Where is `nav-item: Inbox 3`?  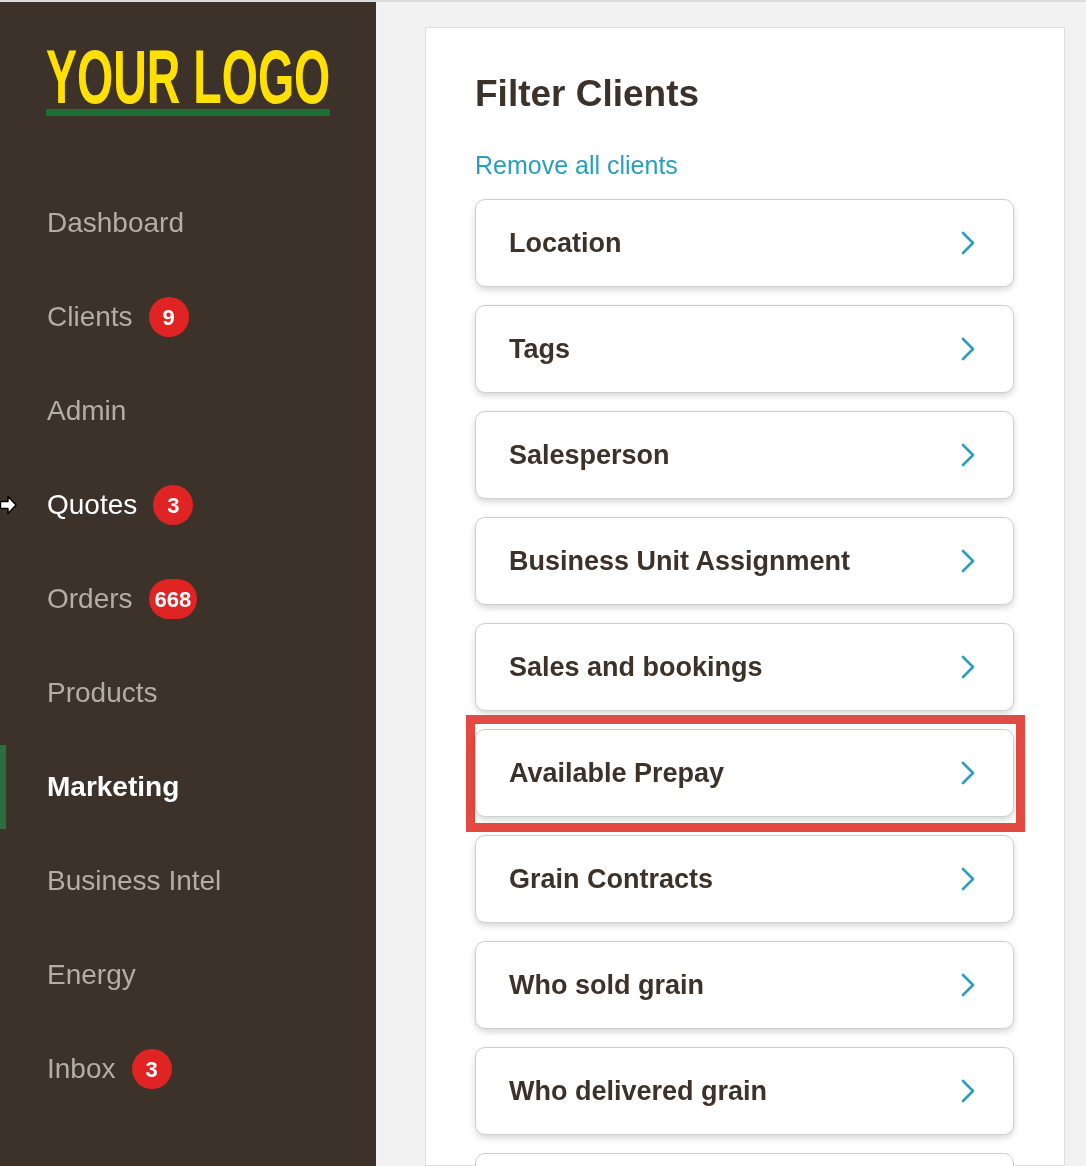 nav-item: Inbox 3 is located at coordinates (88, 1069).